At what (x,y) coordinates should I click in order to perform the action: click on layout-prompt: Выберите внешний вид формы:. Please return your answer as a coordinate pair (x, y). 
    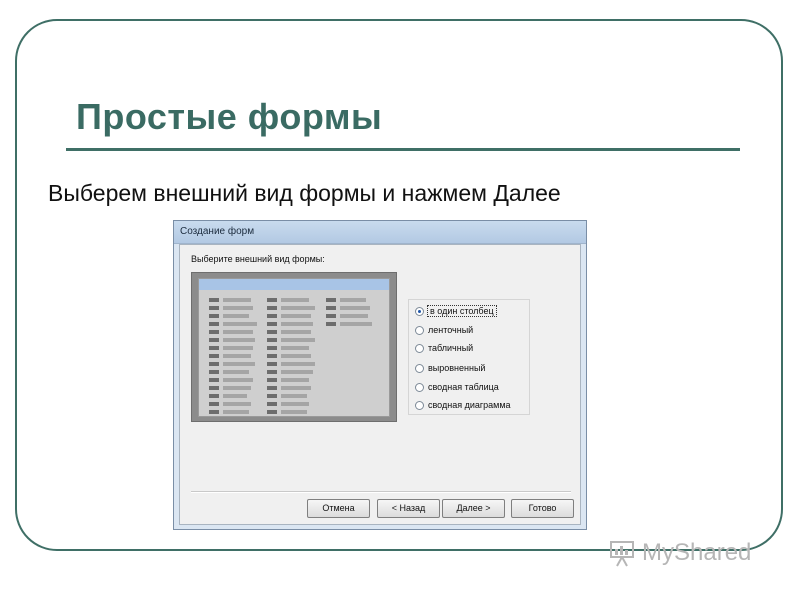
    Looking at the image, I should click on (258, 259).